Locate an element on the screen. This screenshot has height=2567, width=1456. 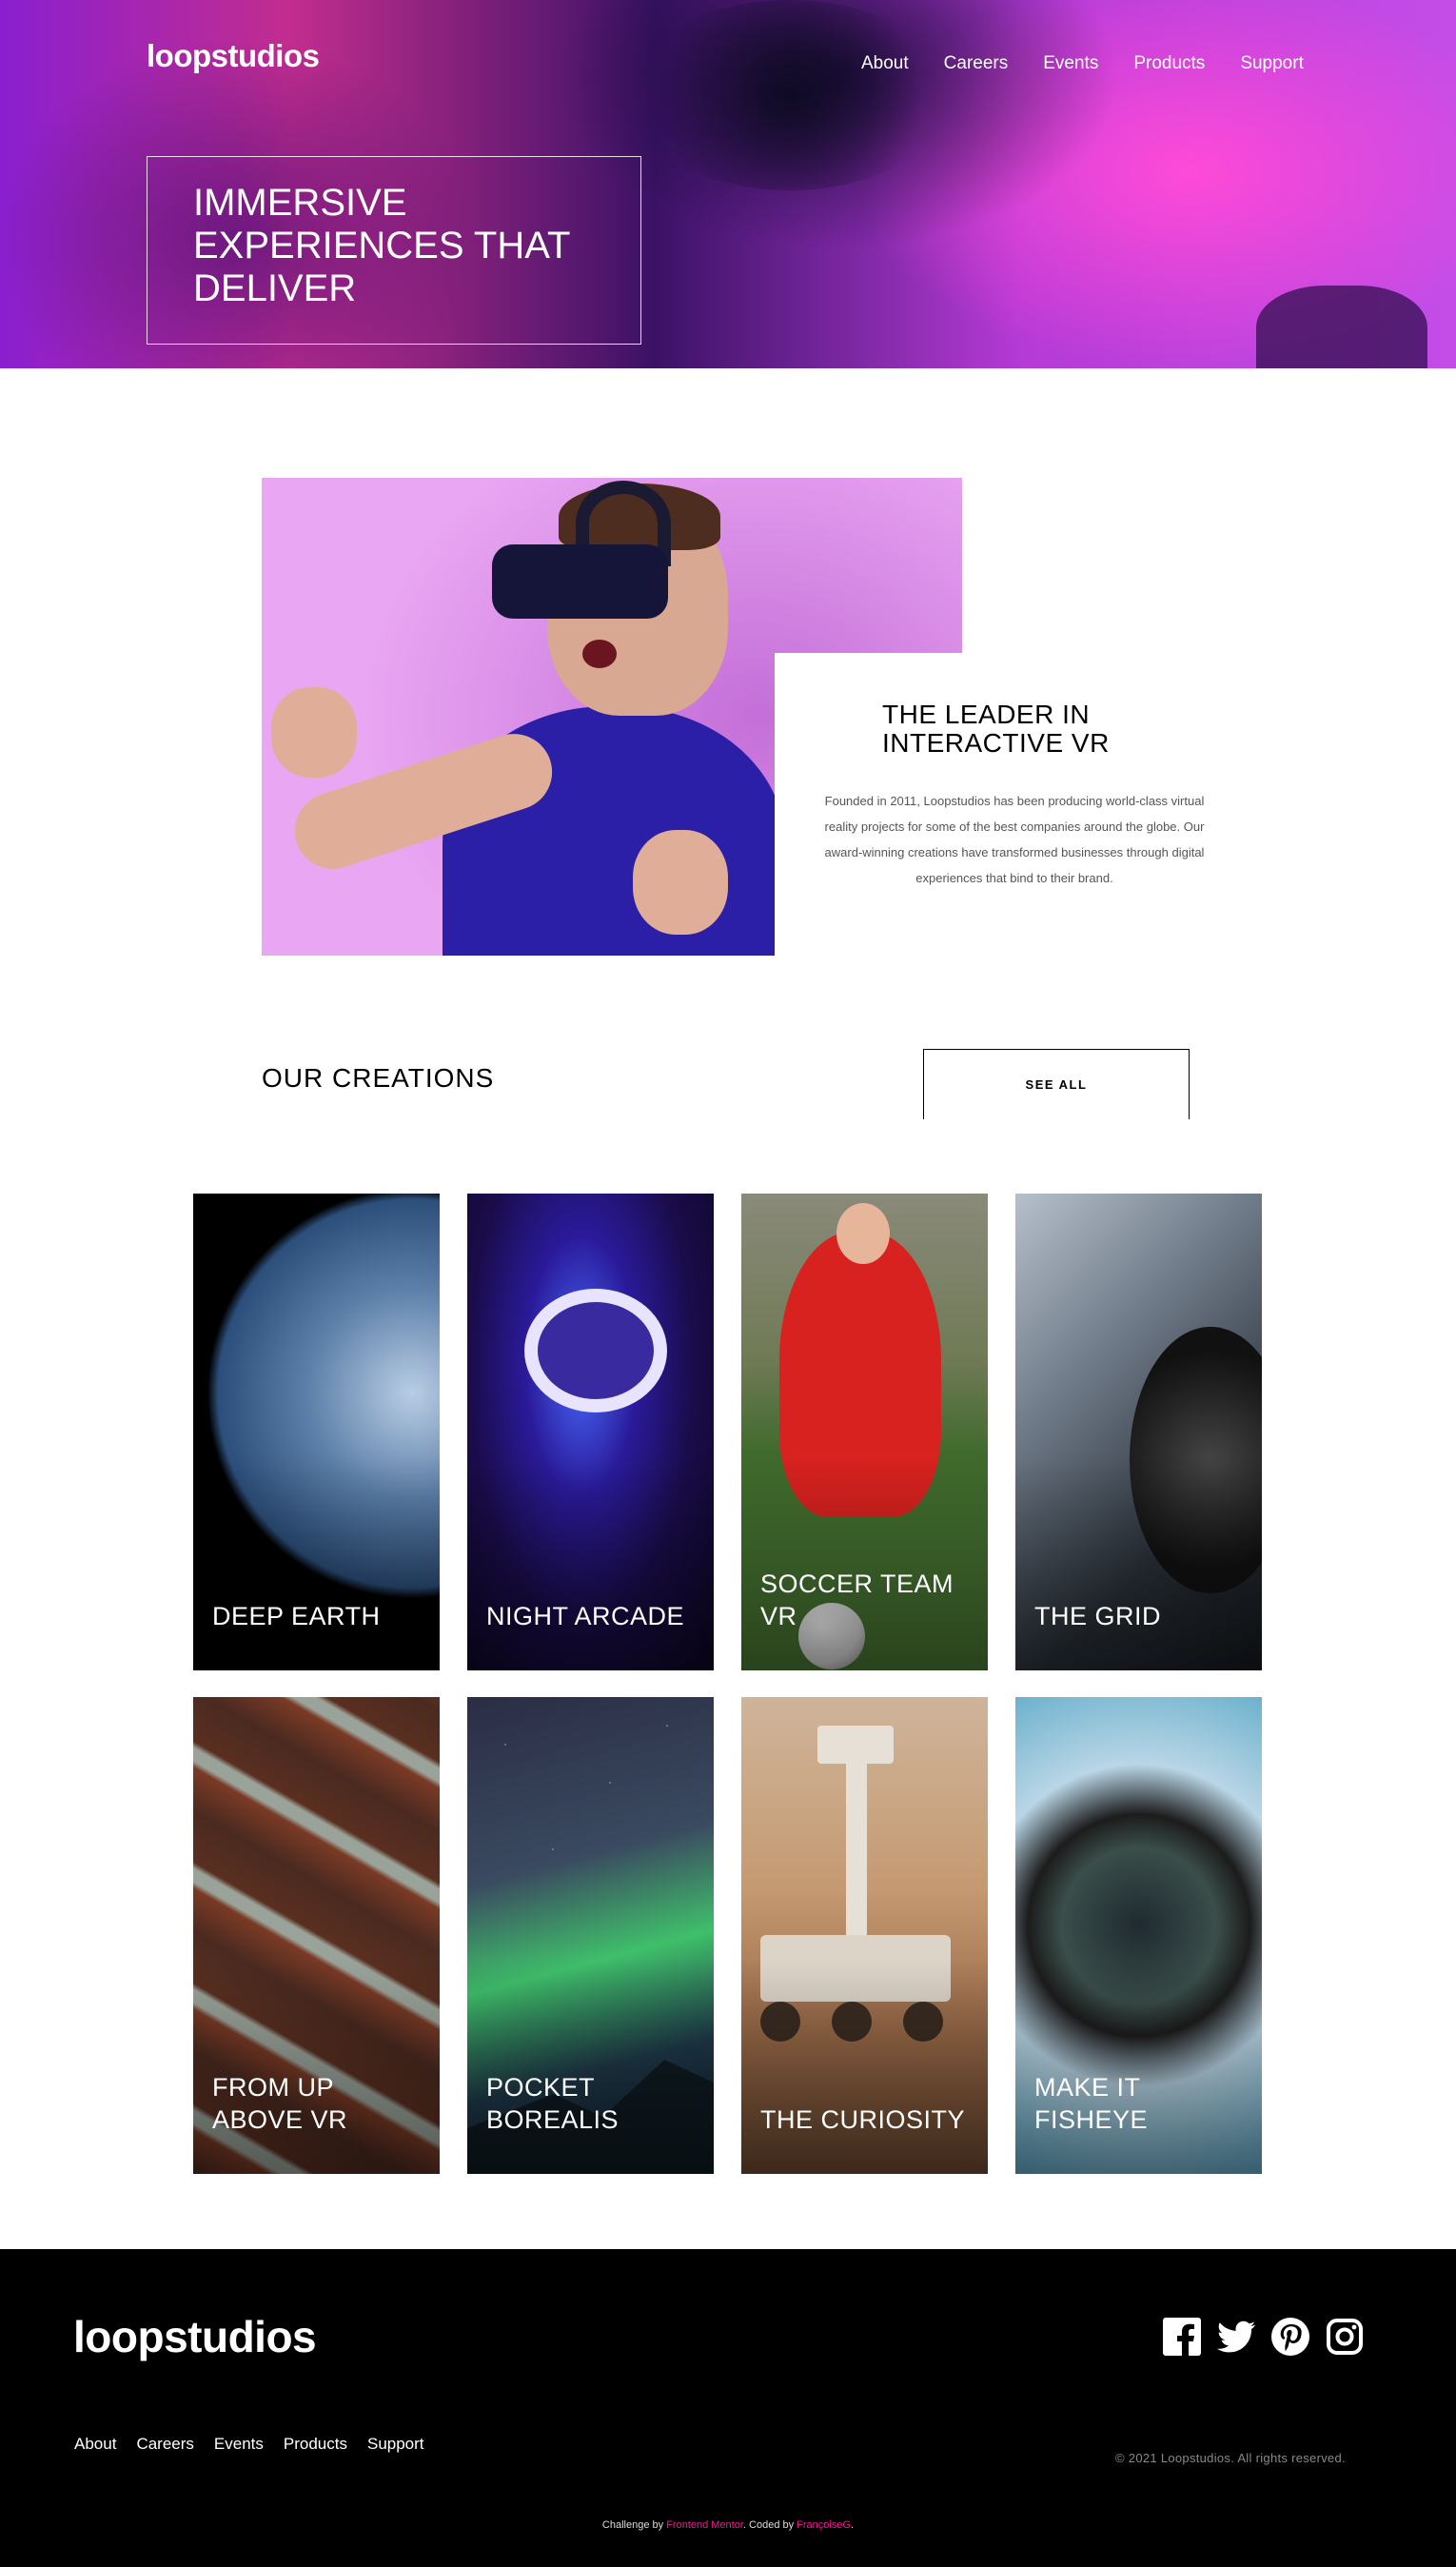
creations-title: OUR CREATIONS is located at coordinates (378, 1078).